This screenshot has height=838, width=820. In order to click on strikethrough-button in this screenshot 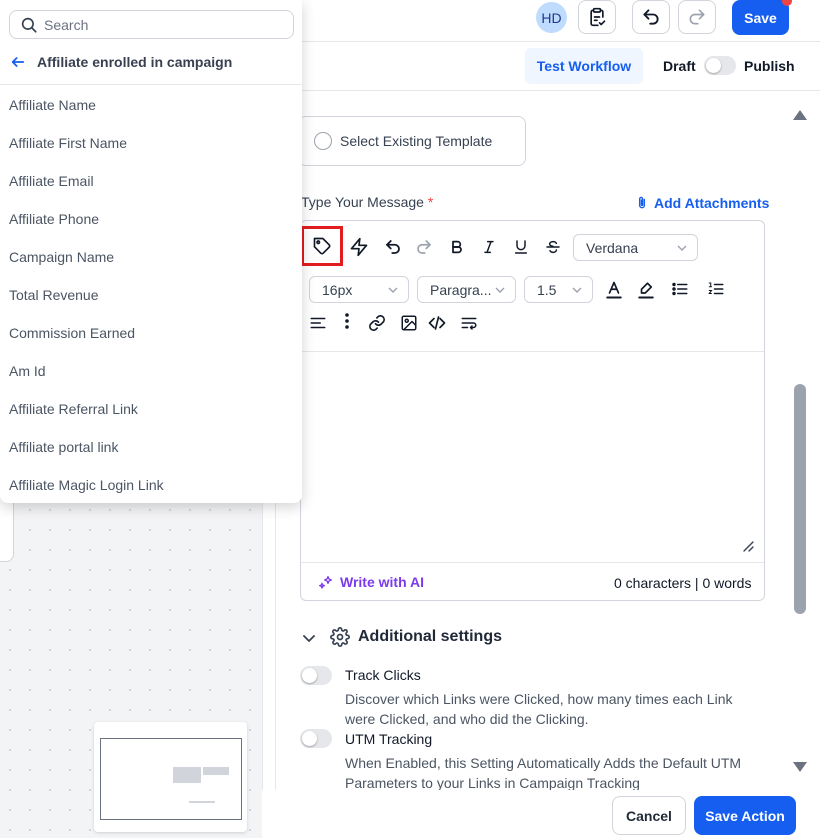, I will do `click(553, 247)`.